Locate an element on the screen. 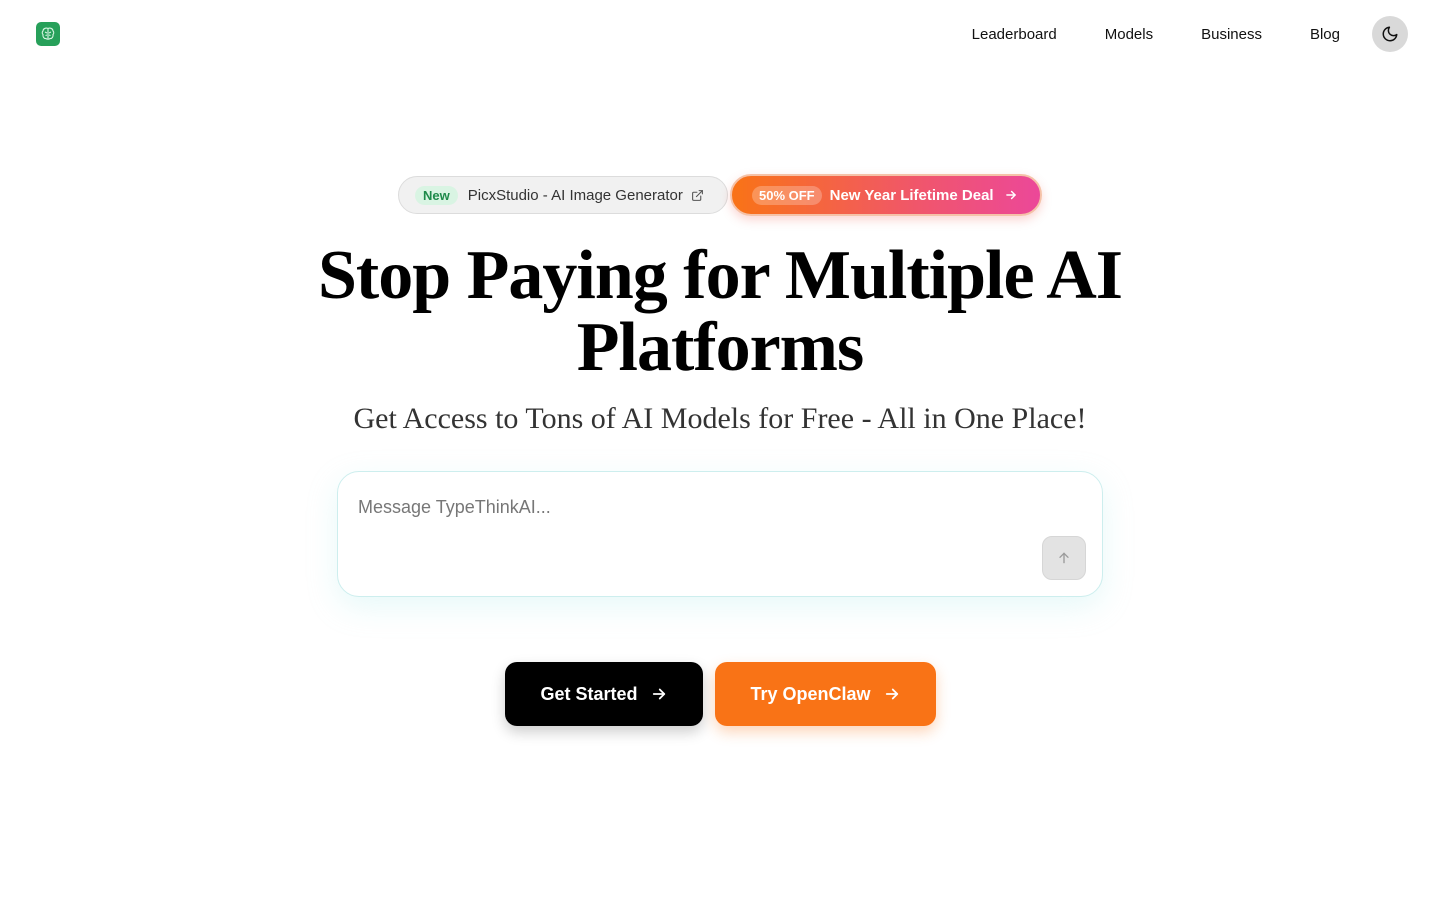 This screenshot has width=1440, height=900. chat-composer is located at coordinates (720, 534).